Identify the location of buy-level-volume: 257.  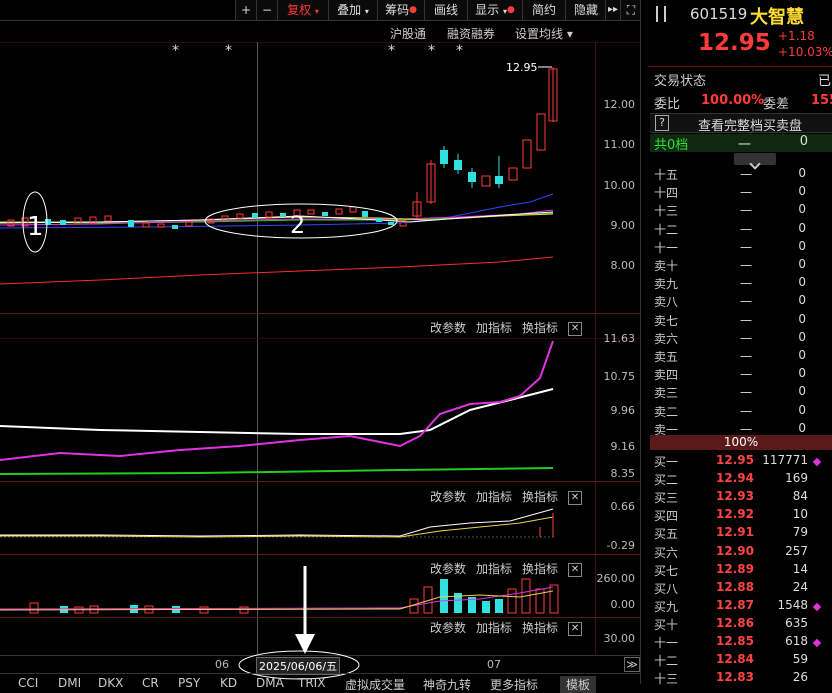
(796, 550).